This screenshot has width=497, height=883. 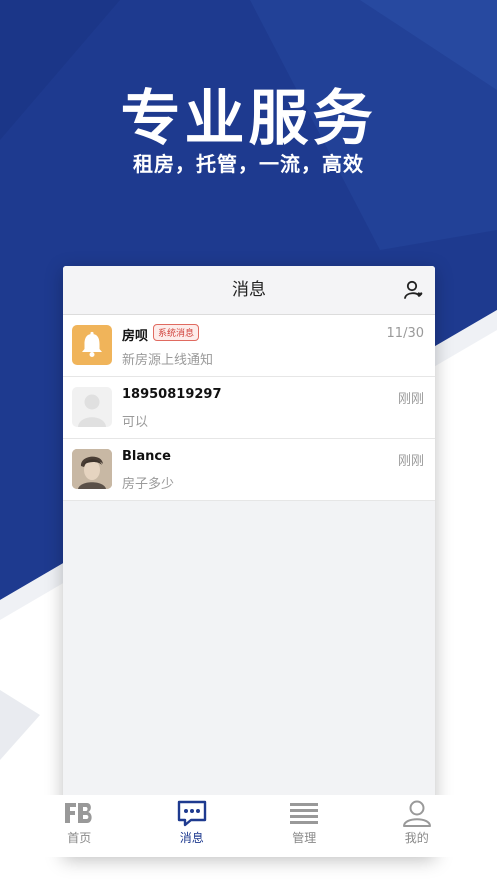 I want to click on conversation-name: Blance, so click(x=146, y=456).